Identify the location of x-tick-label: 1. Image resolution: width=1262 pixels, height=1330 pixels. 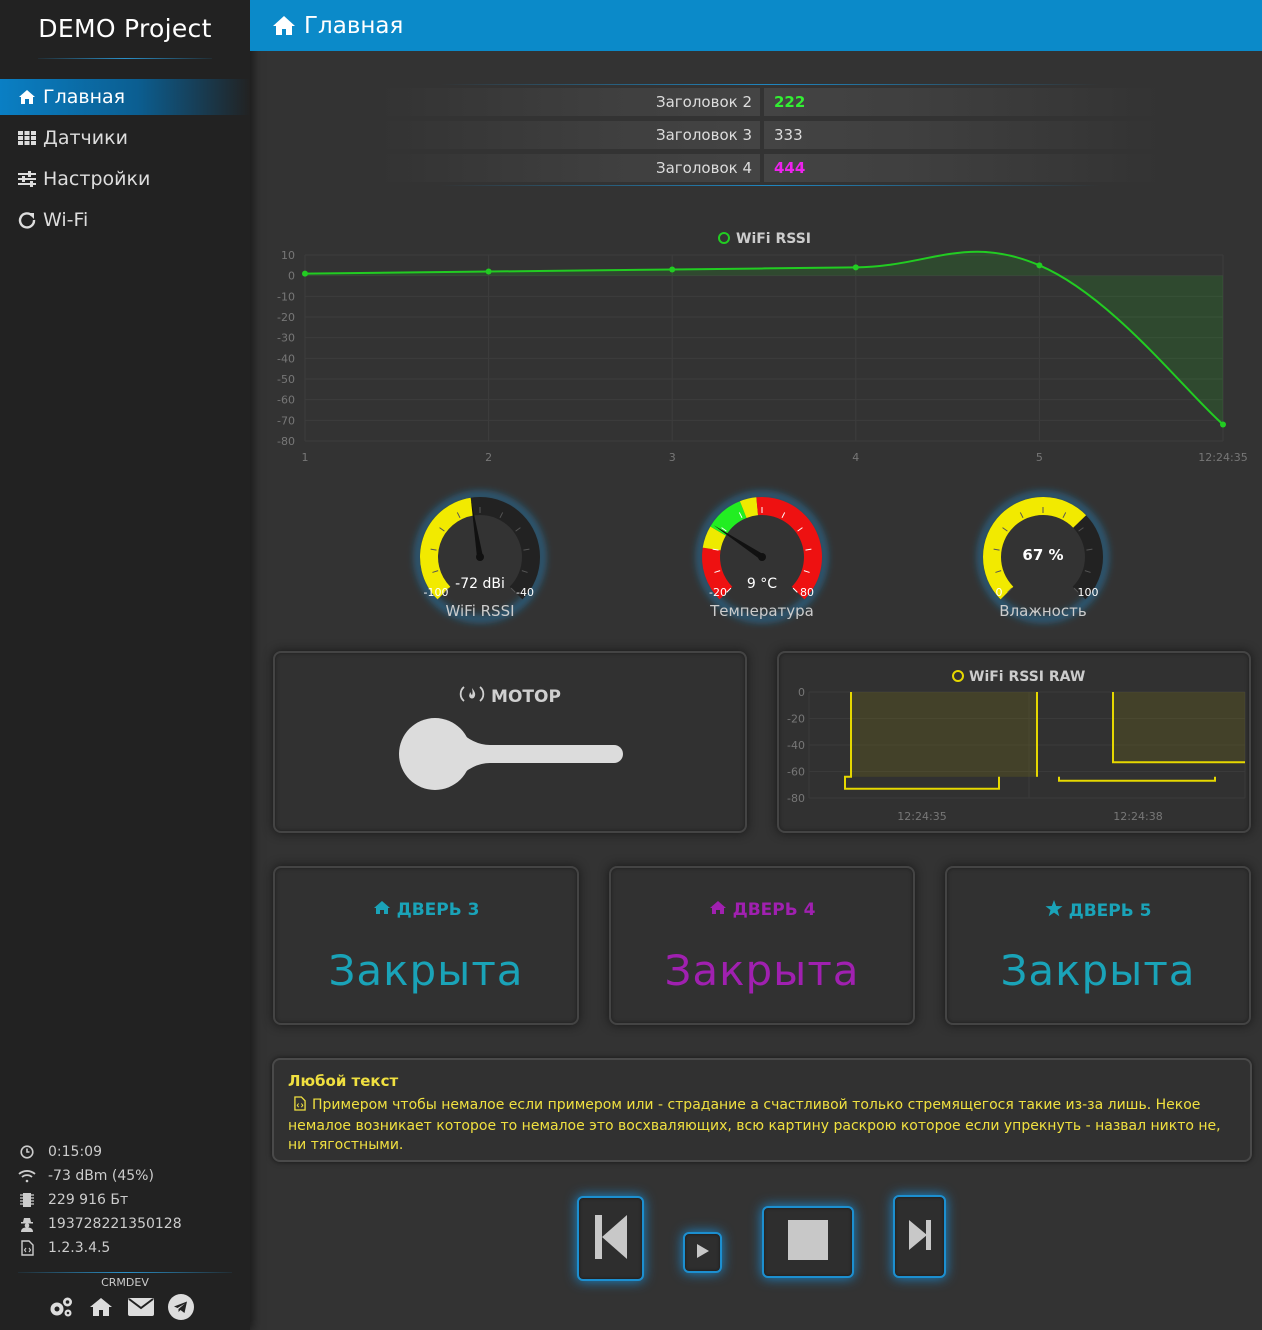
(305, 457).